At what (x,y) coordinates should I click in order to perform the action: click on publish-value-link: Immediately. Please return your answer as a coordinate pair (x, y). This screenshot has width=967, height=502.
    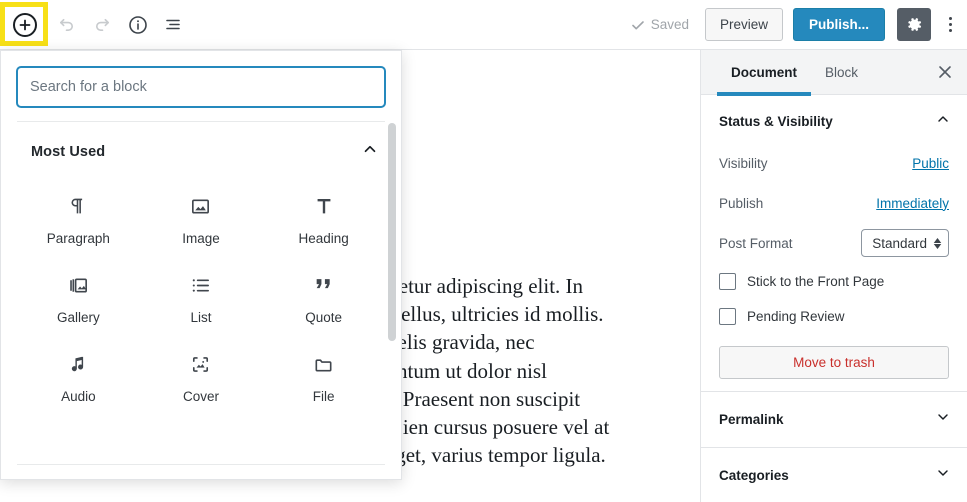
    Looking at the image, I should click on (912, 203).